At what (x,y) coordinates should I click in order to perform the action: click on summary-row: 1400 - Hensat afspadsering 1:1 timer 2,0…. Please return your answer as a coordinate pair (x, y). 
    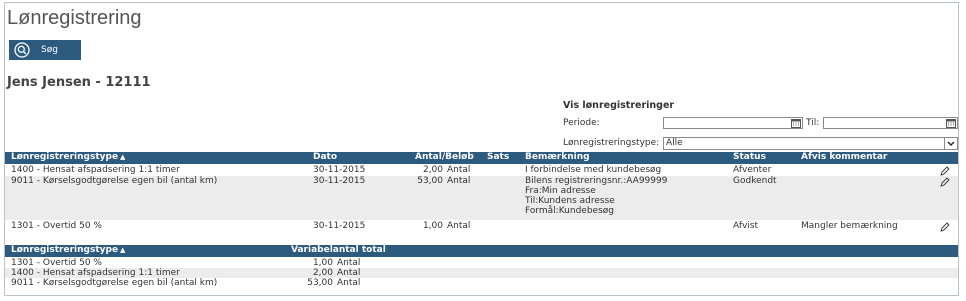
    Looking at the image, I should click on (481, 273).